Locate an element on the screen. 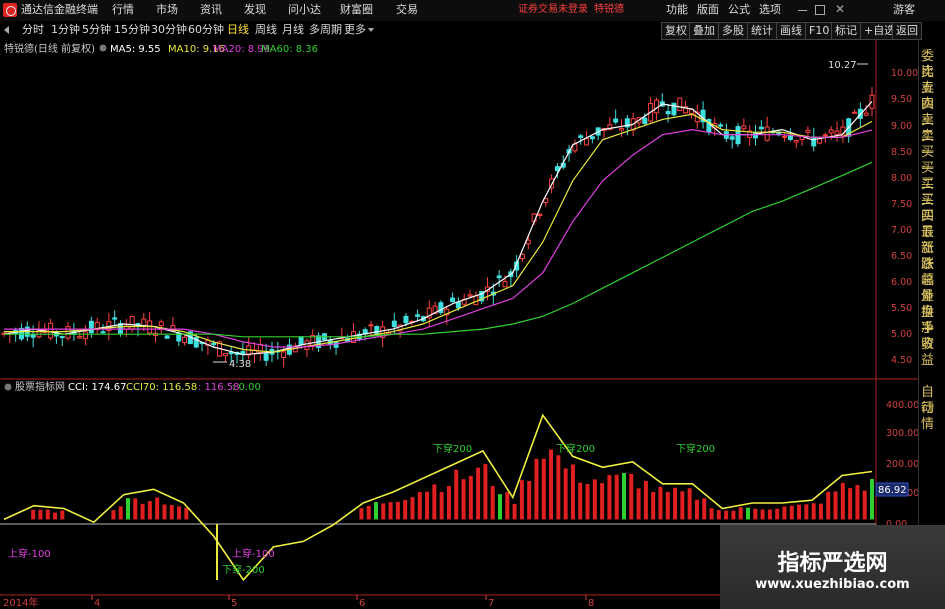 The height and width of the screenshot is (609, 945). watermark-title: 指标严选网 is located at coordinates (832, 563).